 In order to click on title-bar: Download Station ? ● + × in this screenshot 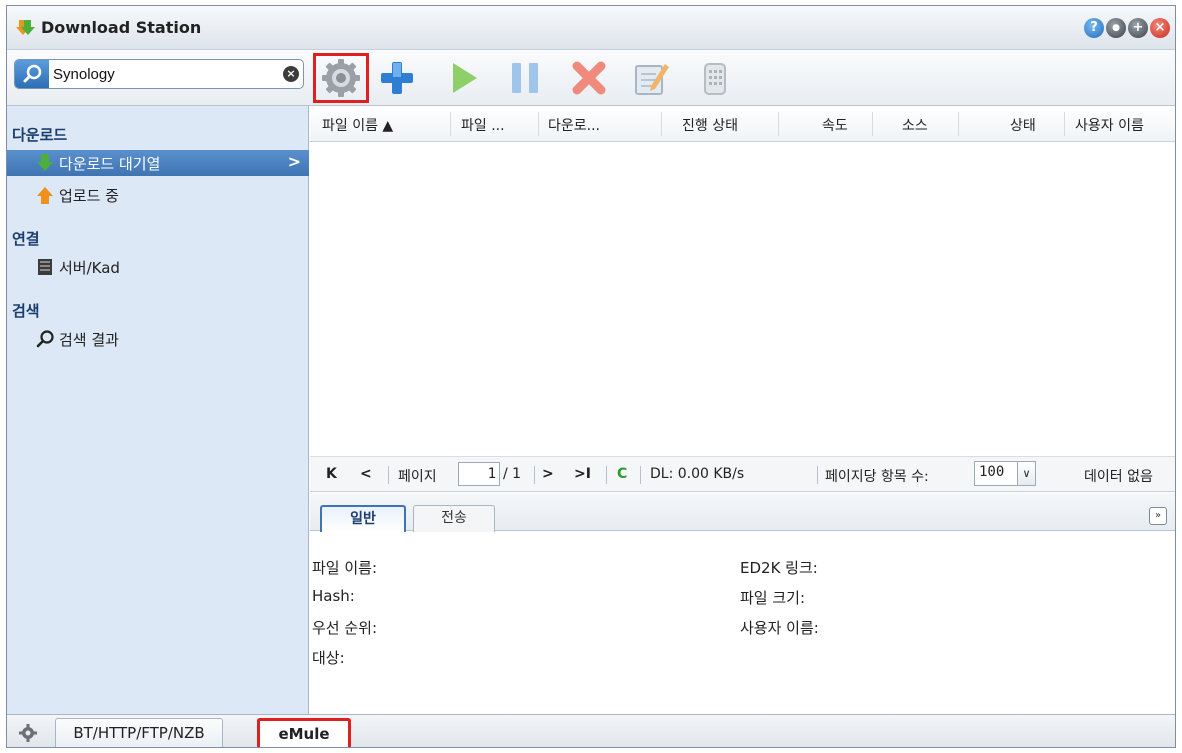, I will do `click(591, 28)`.